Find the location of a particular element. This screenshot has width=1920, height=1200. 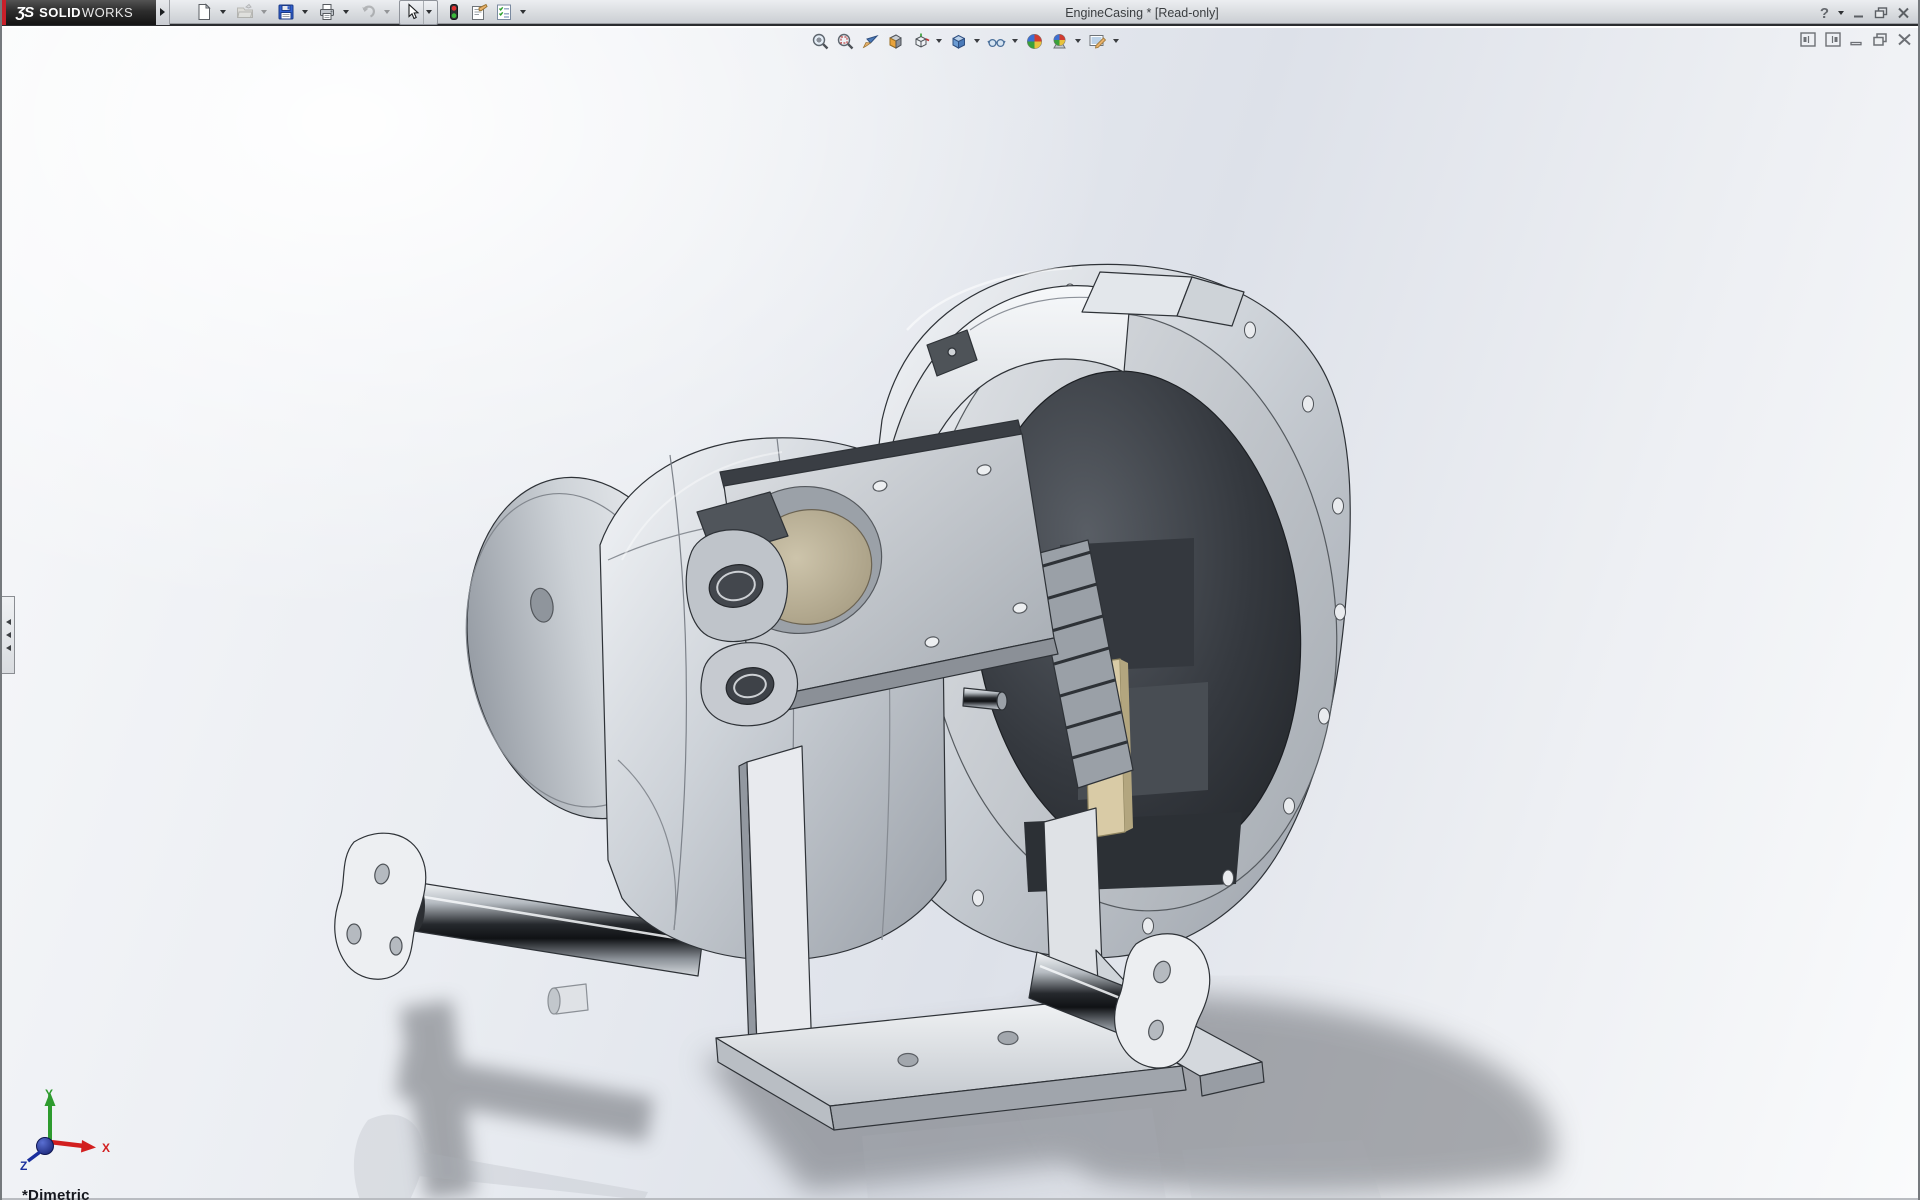

restore-button is located at coordinates (1881, 13).